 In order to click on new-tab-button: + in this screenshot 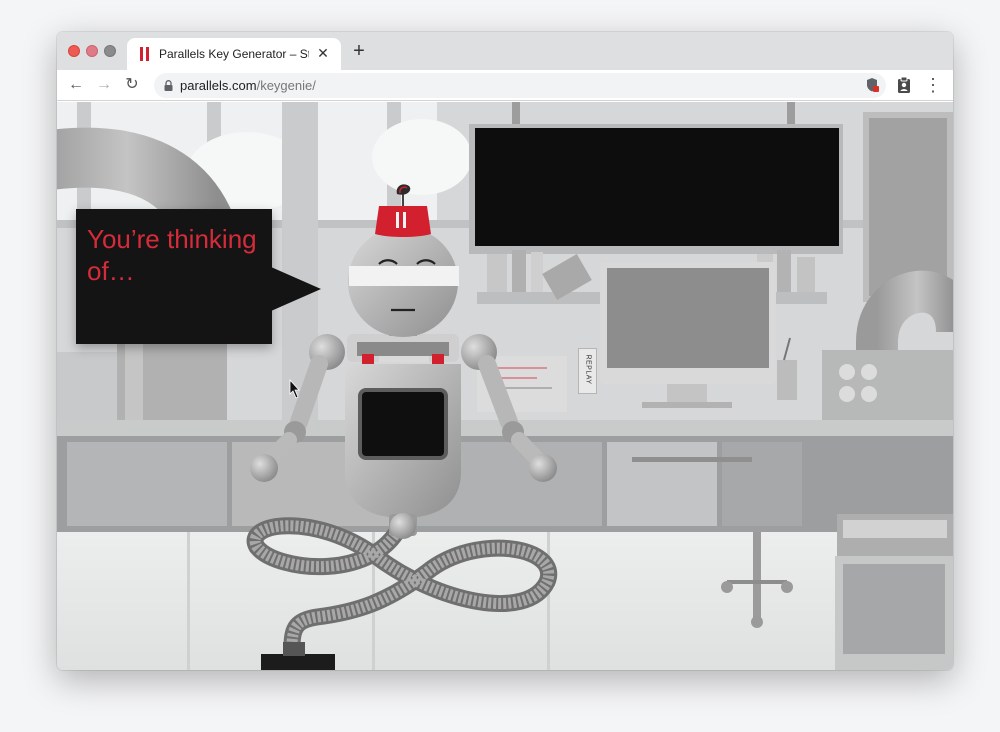, I will do `click(359, 51)`.